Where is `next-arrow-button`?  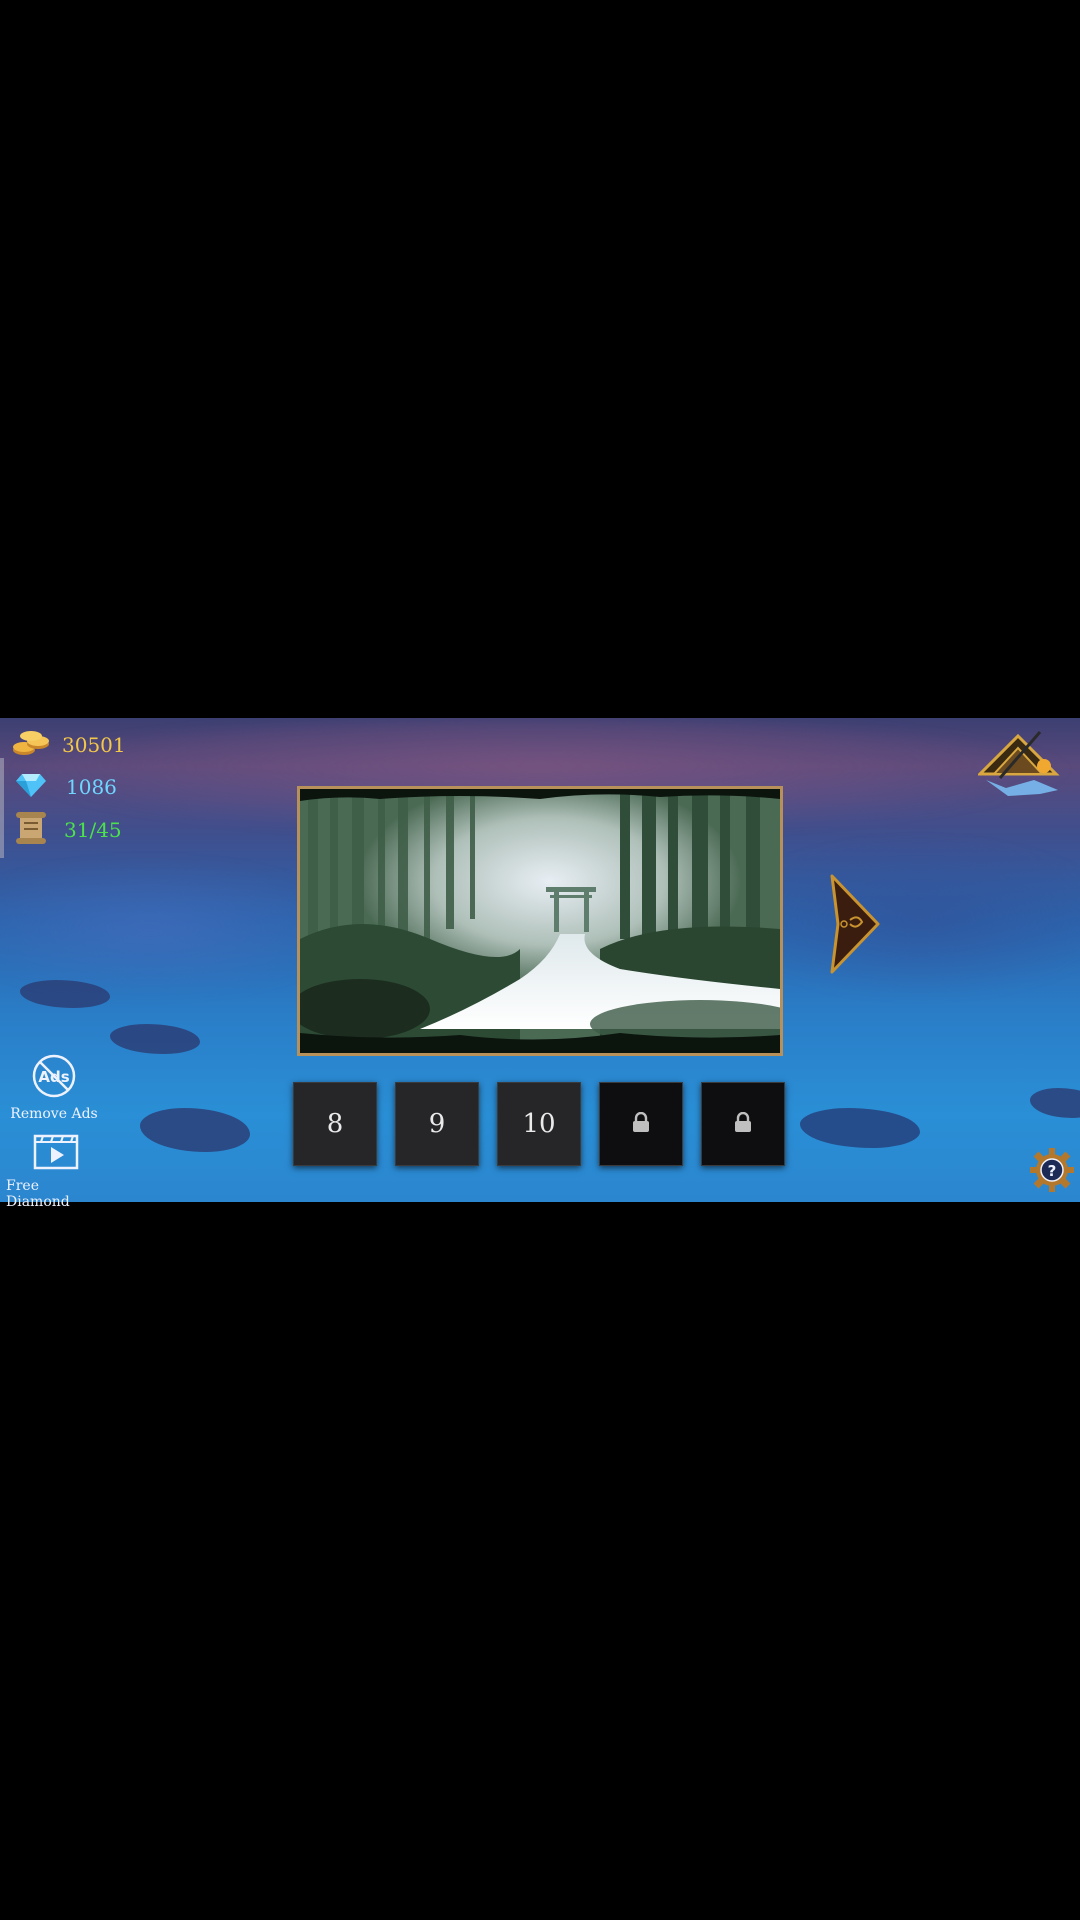 next-arrow-button is located at coordinates (854, 924).